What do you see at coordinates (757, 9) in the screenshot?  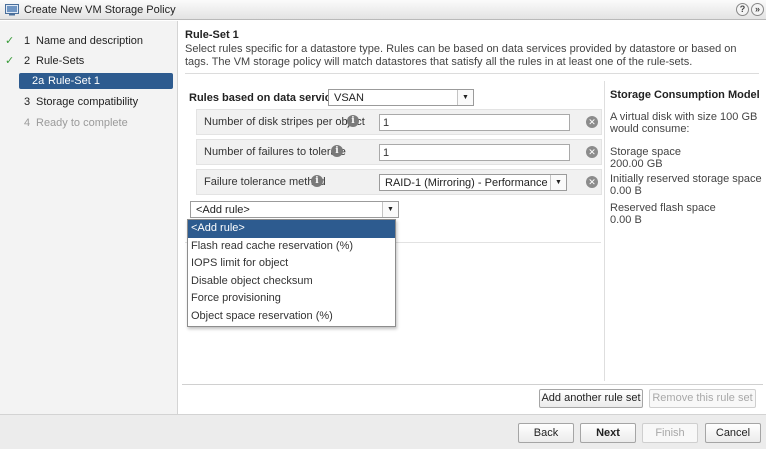 I see `expand-icon: »` at bounding box center [757, 9].